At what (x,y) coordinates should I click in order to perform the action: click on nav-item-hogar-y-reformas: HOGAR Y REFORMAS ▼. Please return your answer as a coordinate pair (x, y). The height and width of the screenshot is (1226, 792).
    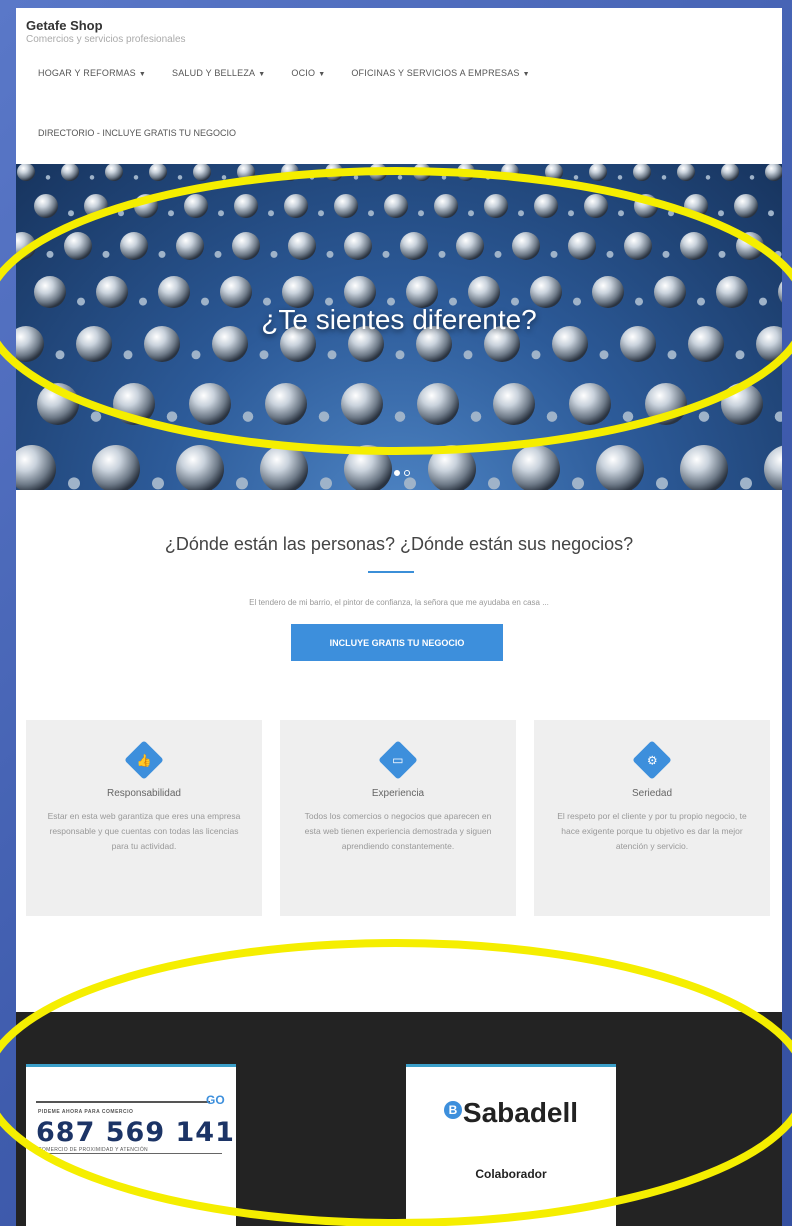
    Looking at the image, I should click on (92, 73).